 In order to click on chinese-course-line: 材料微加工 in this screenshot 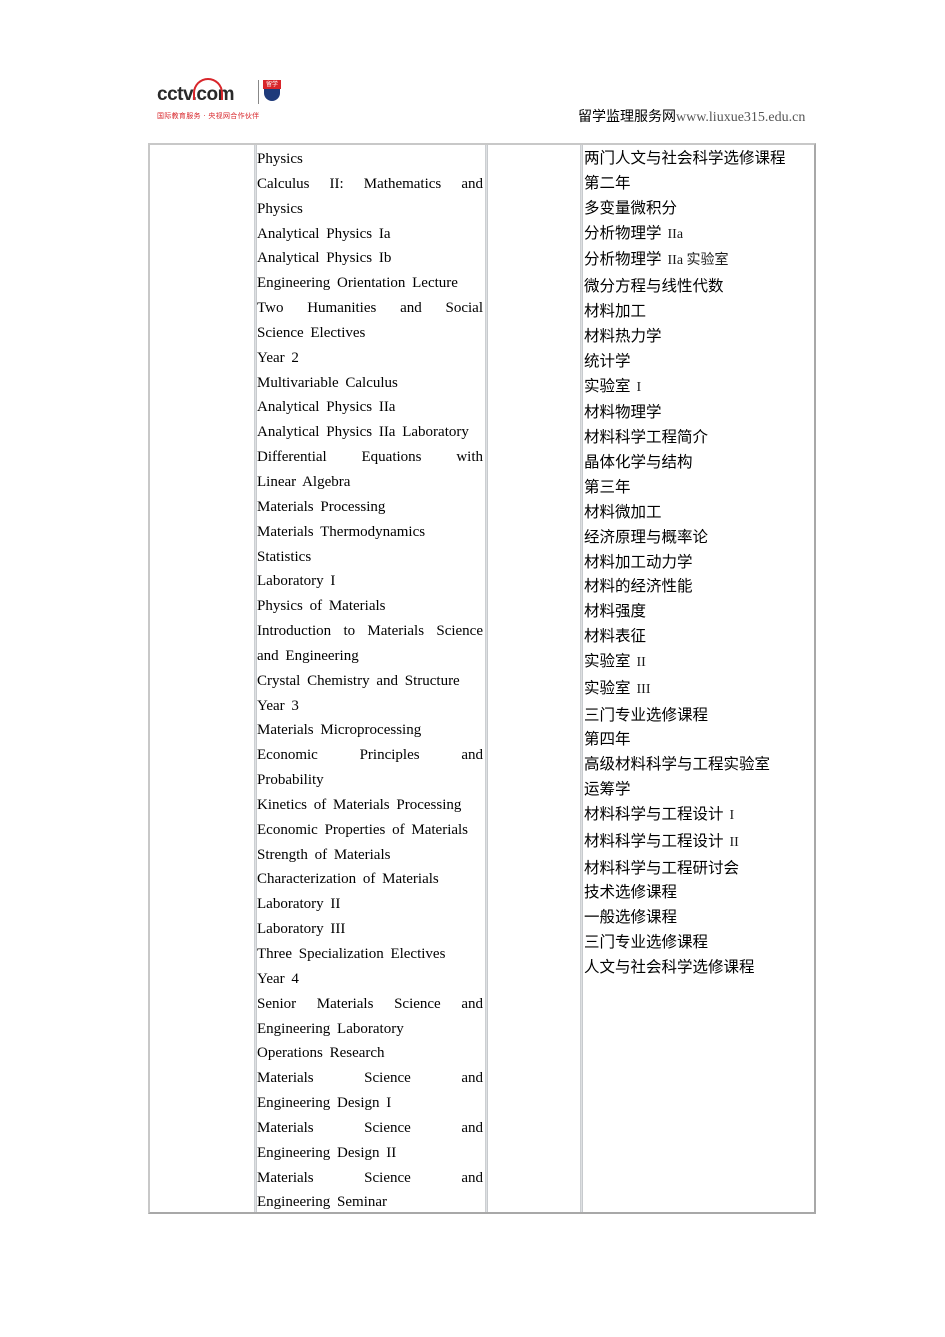, I will do `click(699, 512)`.